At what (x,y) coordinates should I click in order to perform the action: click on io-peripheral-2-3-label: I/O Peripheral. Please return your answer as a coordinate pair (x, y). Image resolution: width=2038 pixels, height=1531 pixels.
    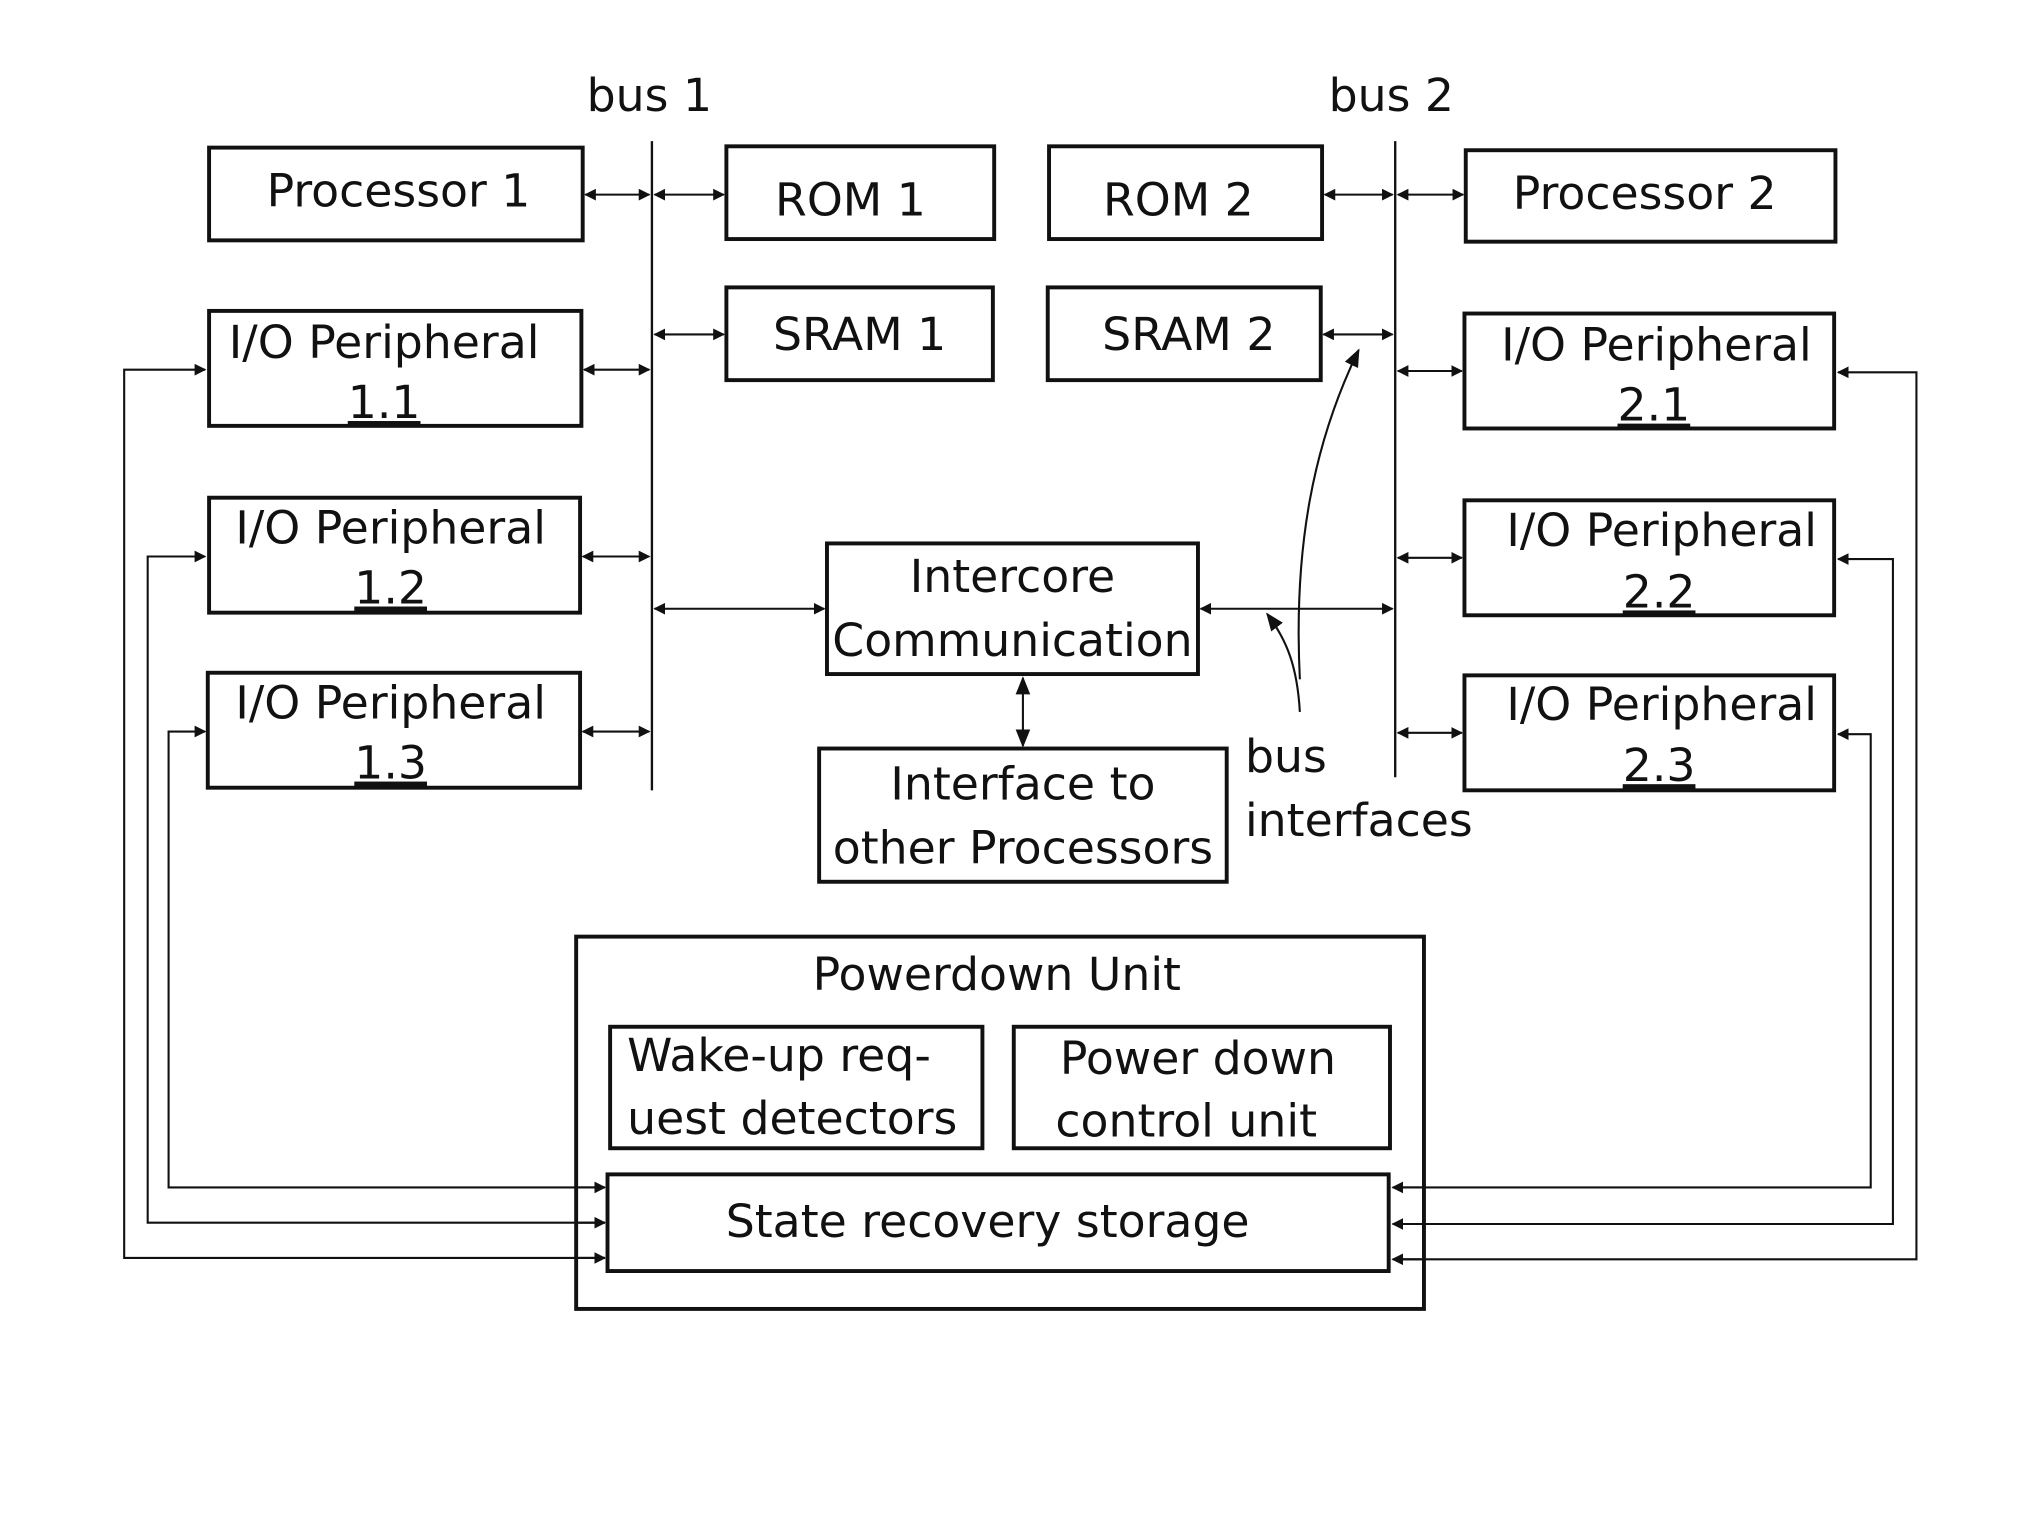
    Looking at the image, I should click on (1661, 704).